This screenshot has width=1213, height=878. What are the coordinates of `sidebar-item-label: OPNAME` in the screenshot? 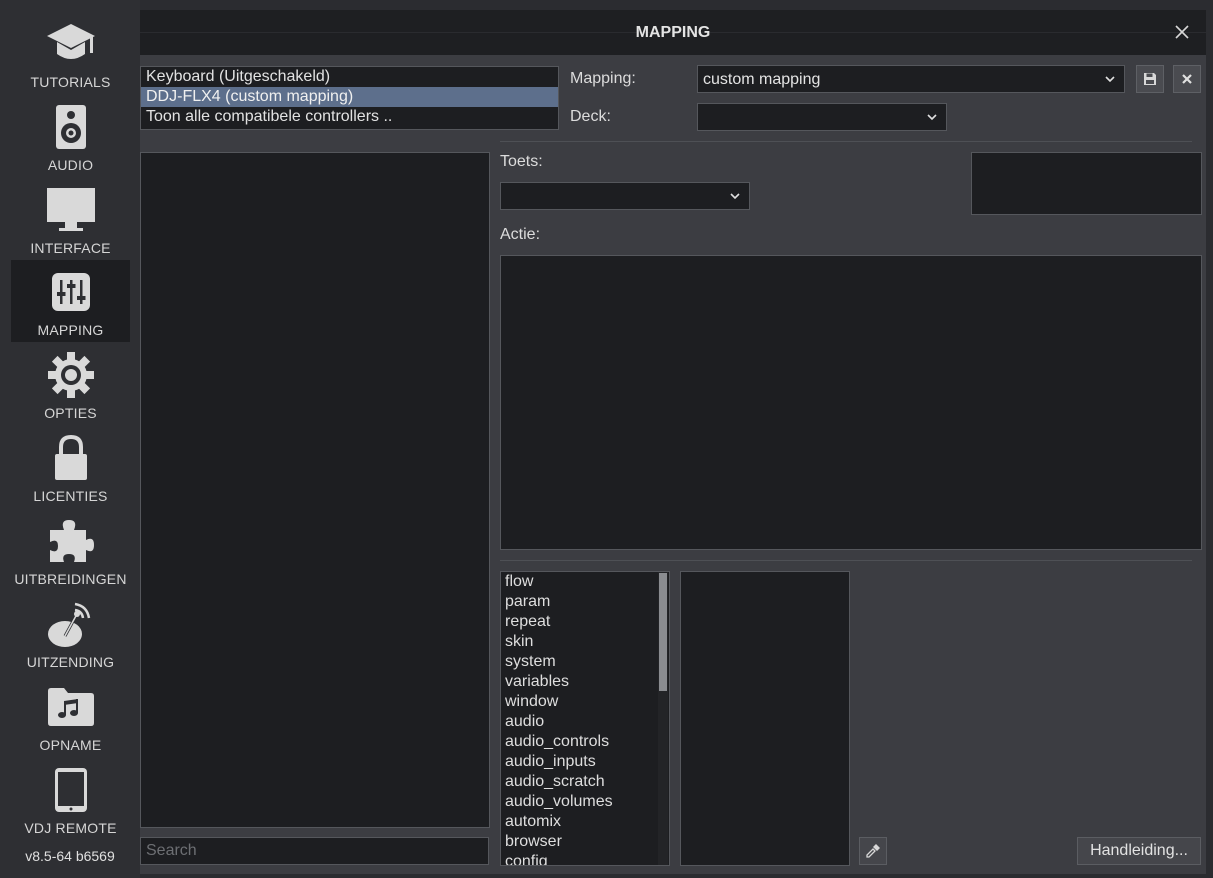 It's located at (70, 745).